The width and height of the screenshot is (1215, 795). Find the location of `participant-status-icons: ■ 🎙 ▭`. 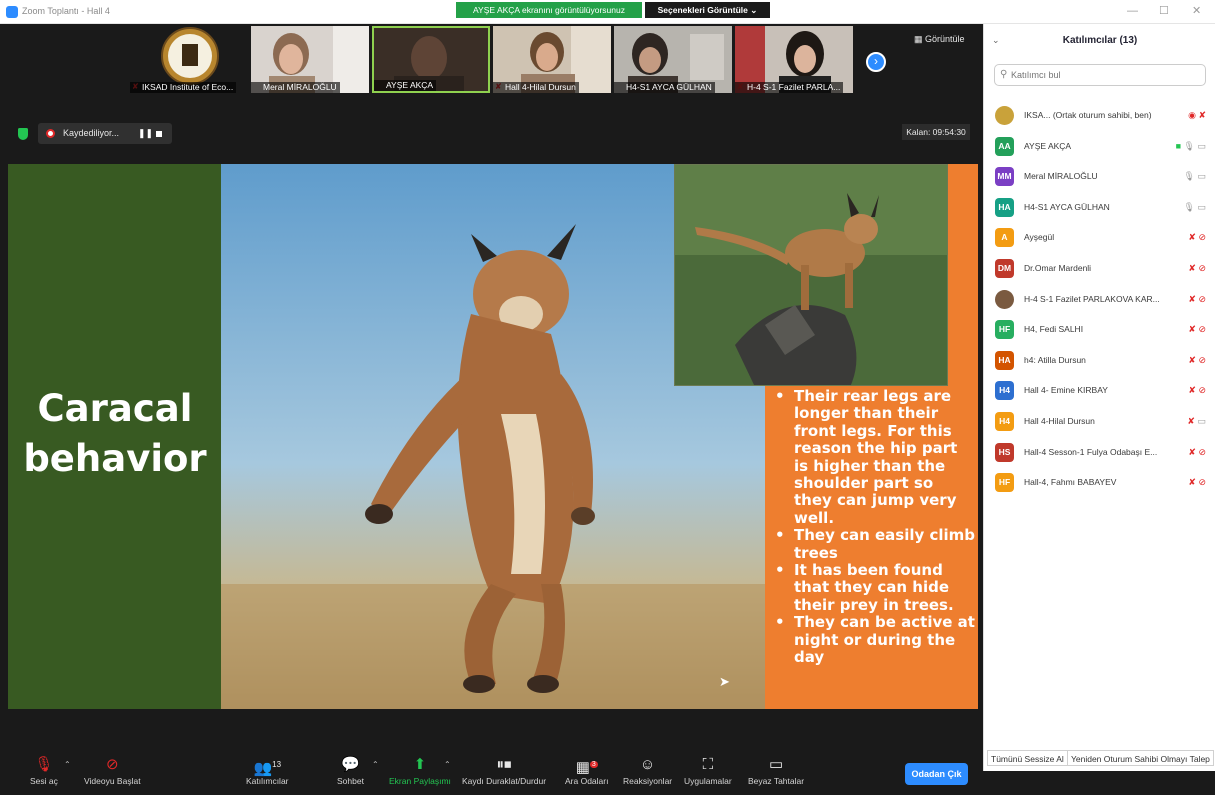

participant-status-icons: ■ 🎙 ▭ is located at coordinates (1191, 146).